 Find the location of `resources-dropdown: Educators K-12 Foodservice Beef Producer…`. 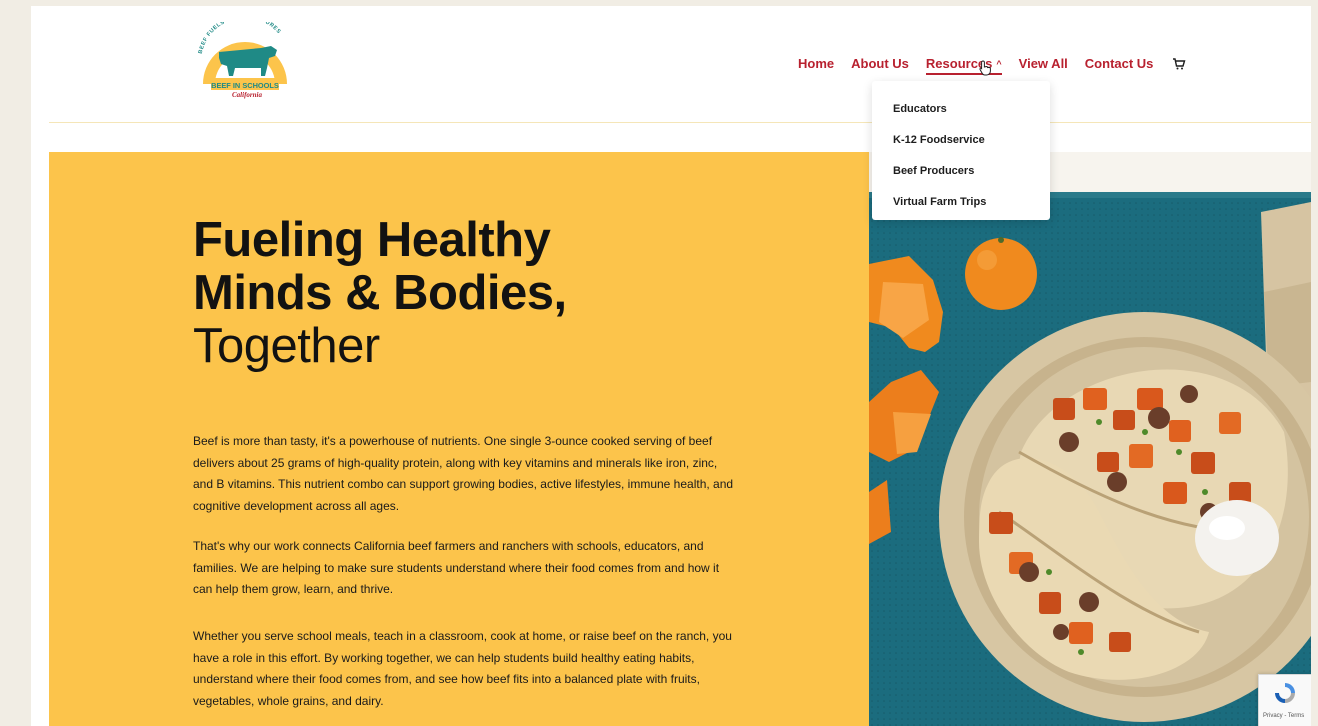

resources-dropdown: Educators K-12 Foodservice Beef Producer… is located at coordinates (961, 150).